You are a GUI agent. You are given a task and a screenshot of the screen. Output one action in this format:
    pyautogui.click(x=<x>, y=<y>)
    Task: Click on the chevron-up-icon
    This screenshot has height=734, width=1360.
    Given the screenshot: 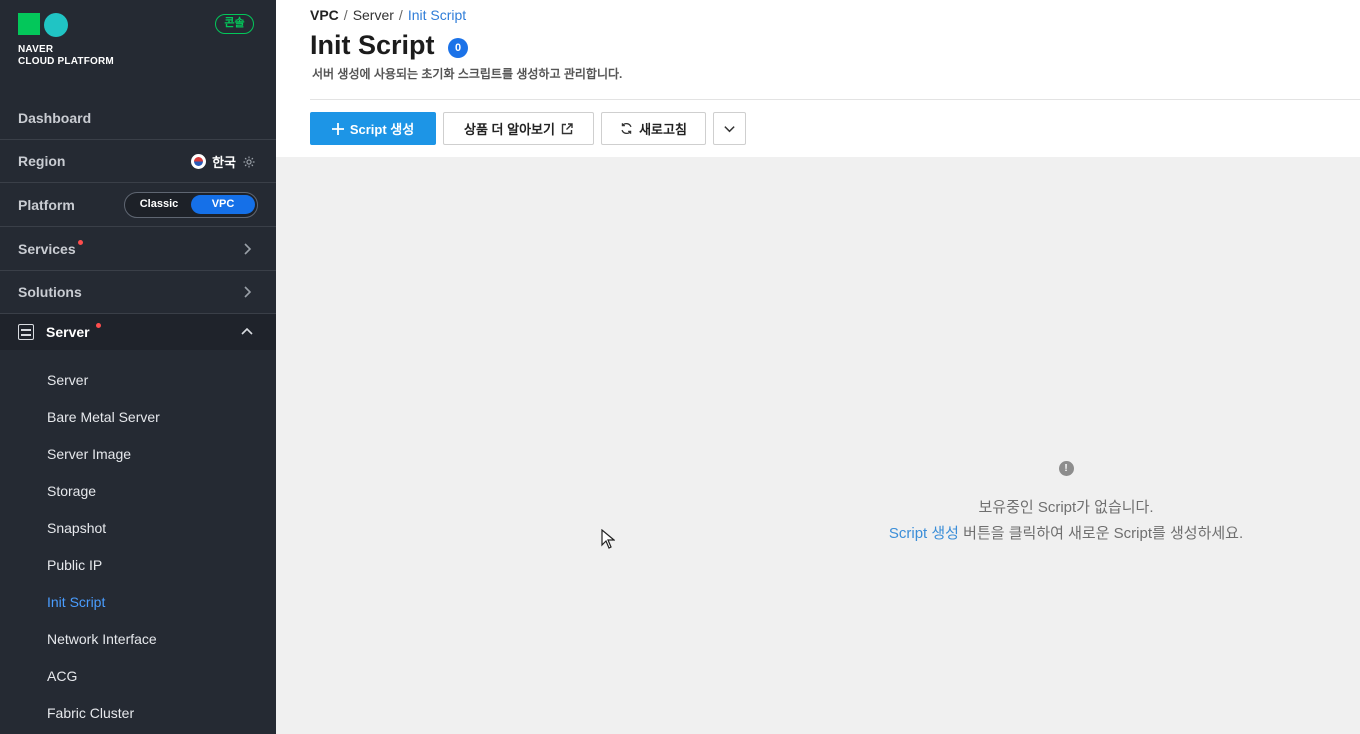 What is the action you would take?
    pyautogui.click(x=247, y=332)
    